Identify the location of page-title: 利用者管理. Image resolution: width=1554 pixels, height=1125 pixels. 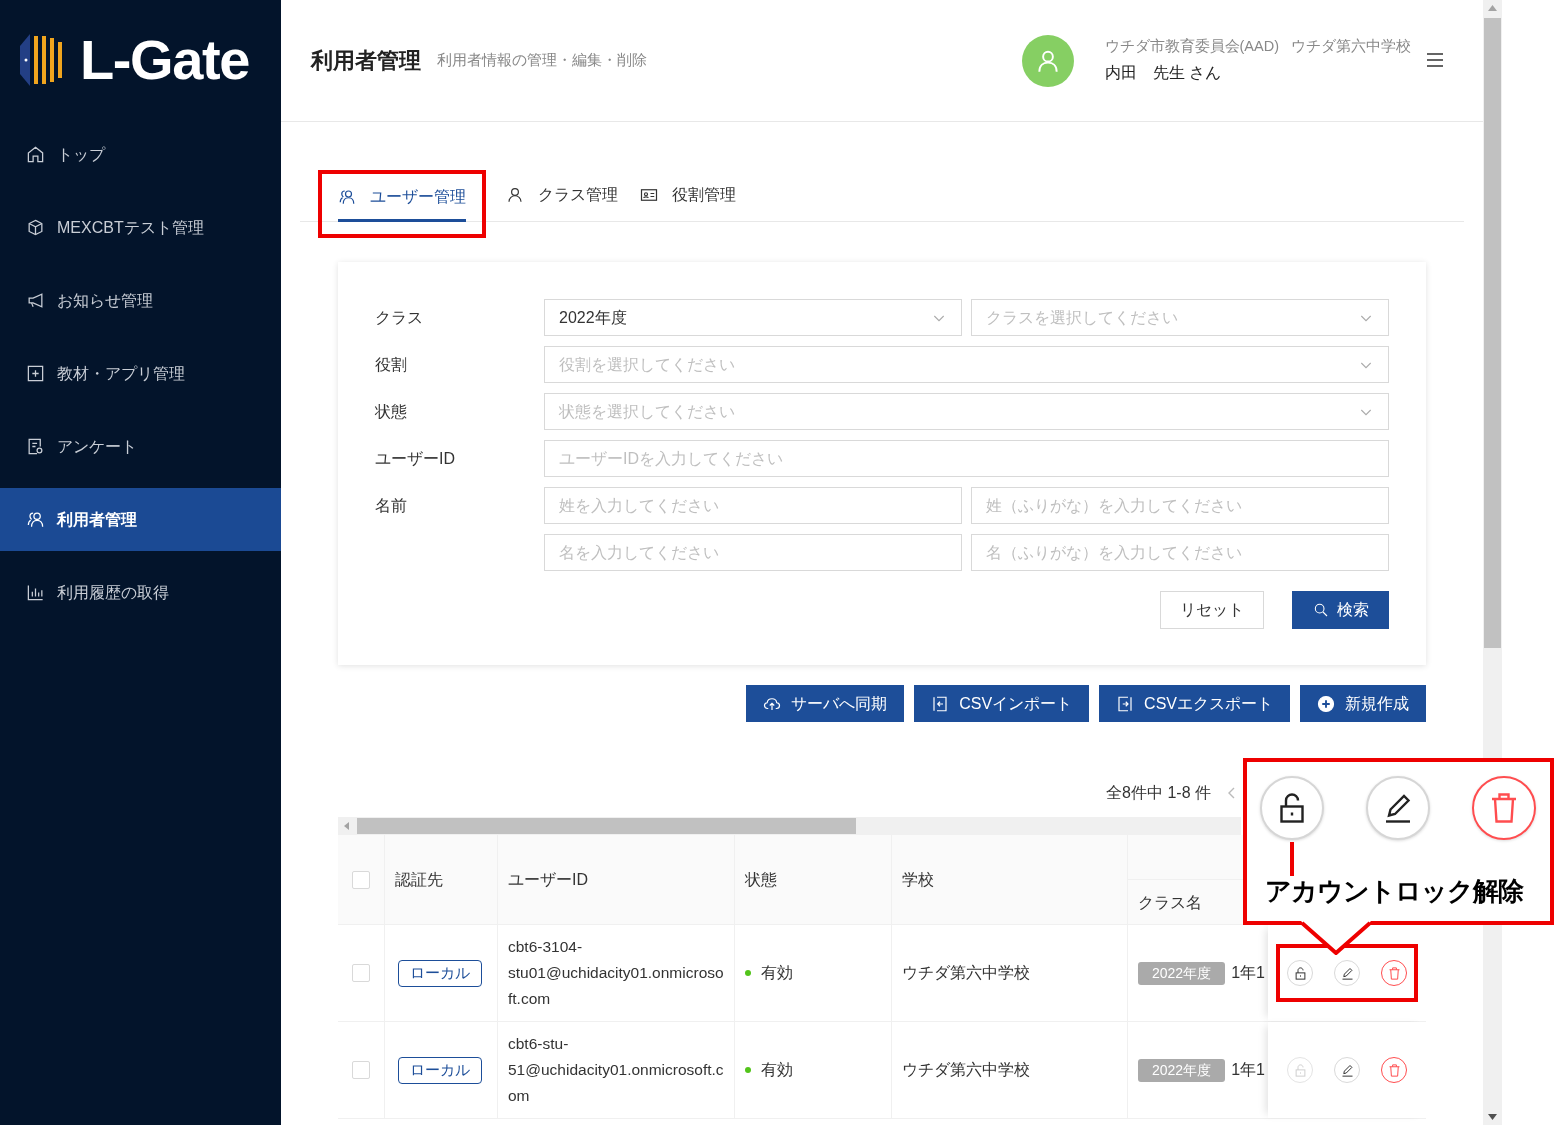
(366, 61).